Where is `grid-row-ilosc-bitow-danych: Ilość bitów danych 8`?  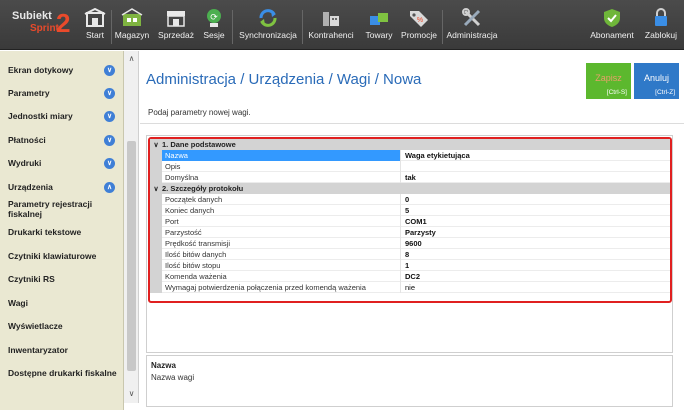 grid-row-ilosc-bitow-danych: Ilość bitów danych 8 is located at coordinates (410, 254).